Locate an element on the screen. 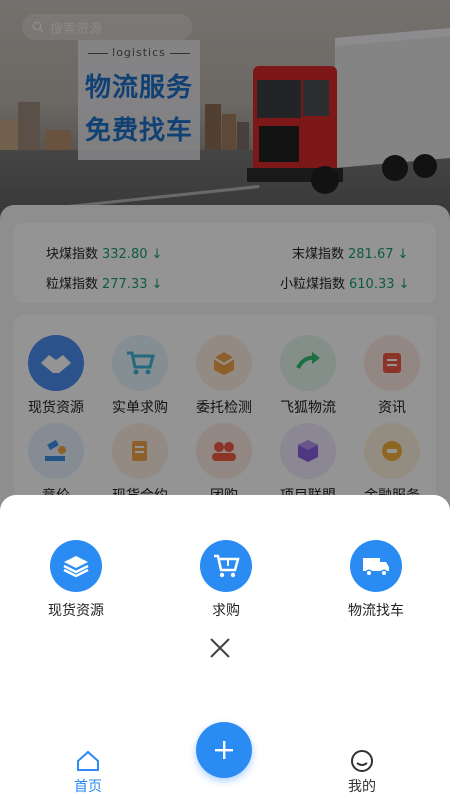  nav-mine-label: 我的 is located at coordinates (362, 787).